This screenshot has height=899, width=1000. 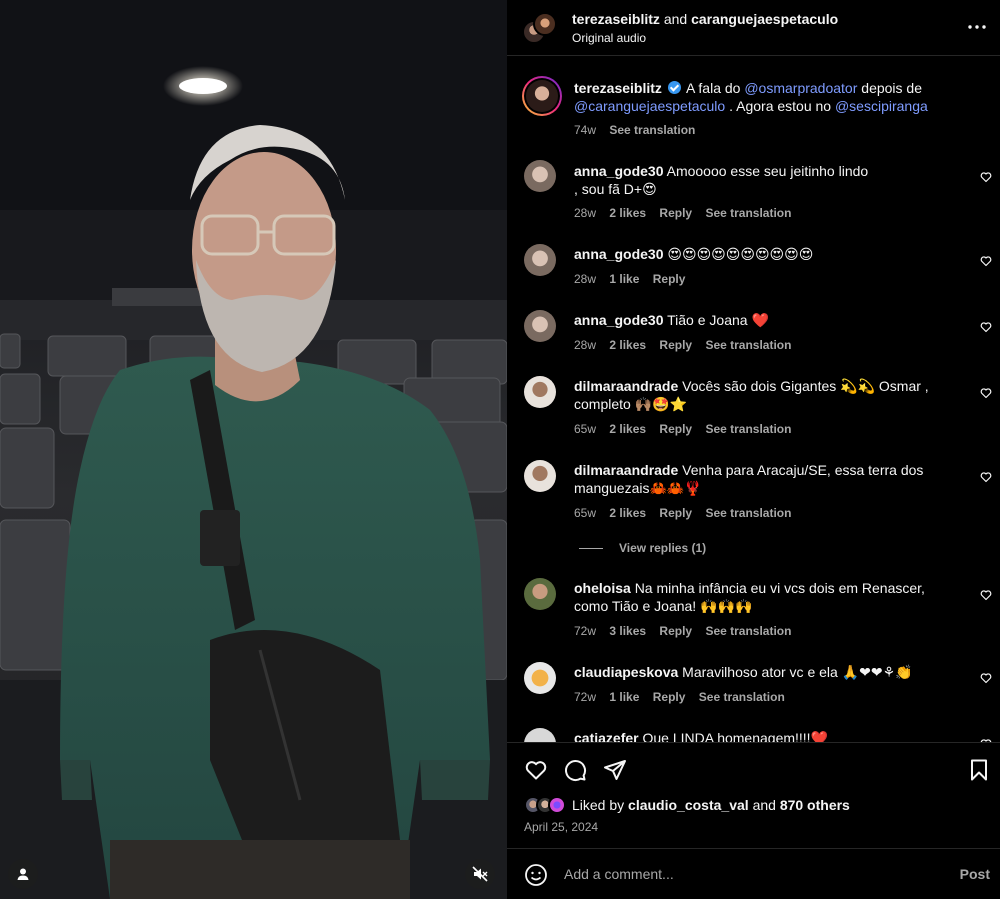 I want to click on comment-text: anna_gode30 Tião e Joana ❤️, so click(x=764, y=320).